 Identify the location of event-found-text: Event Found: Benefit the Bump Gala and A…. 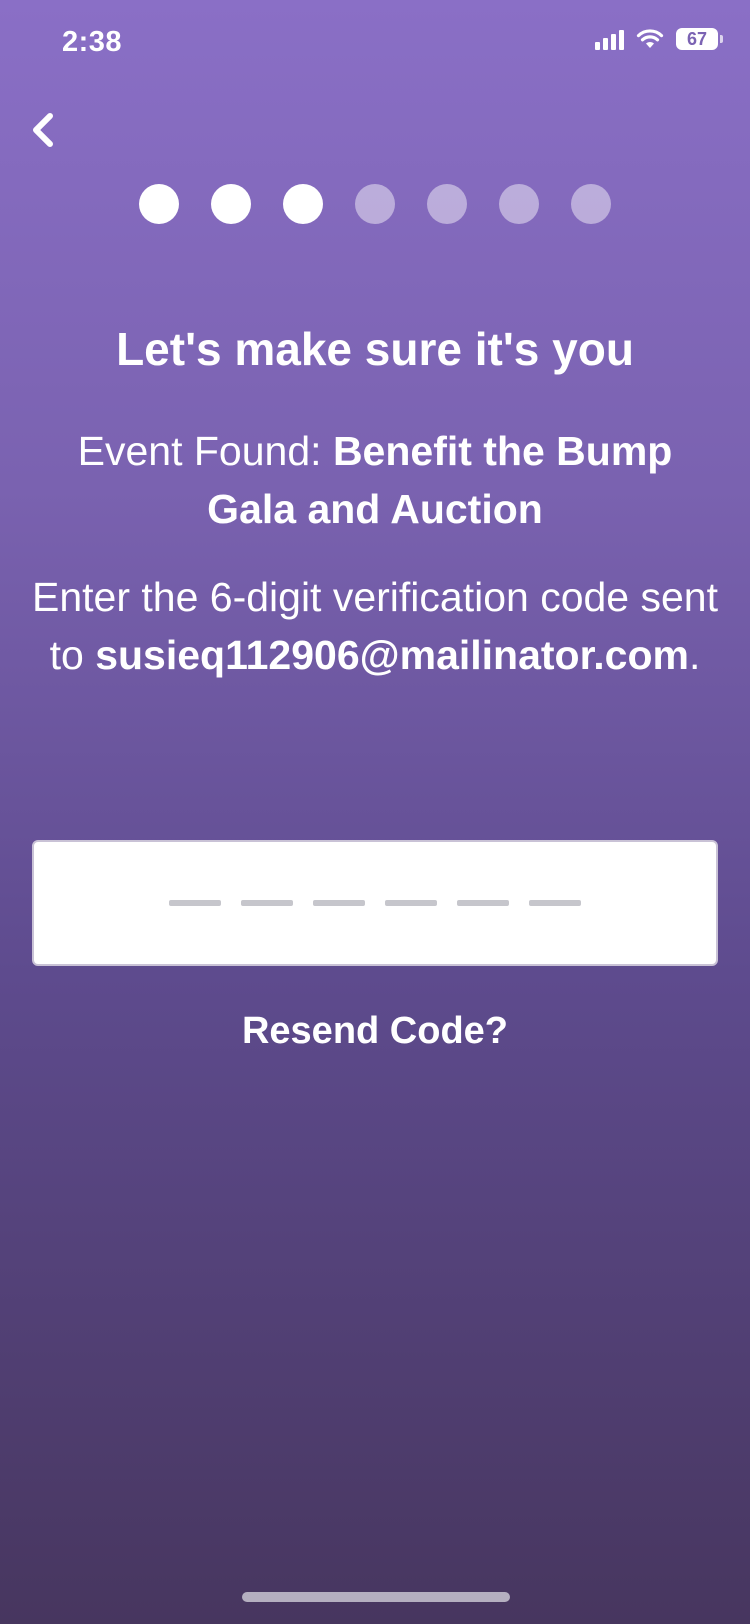
(375, 480).